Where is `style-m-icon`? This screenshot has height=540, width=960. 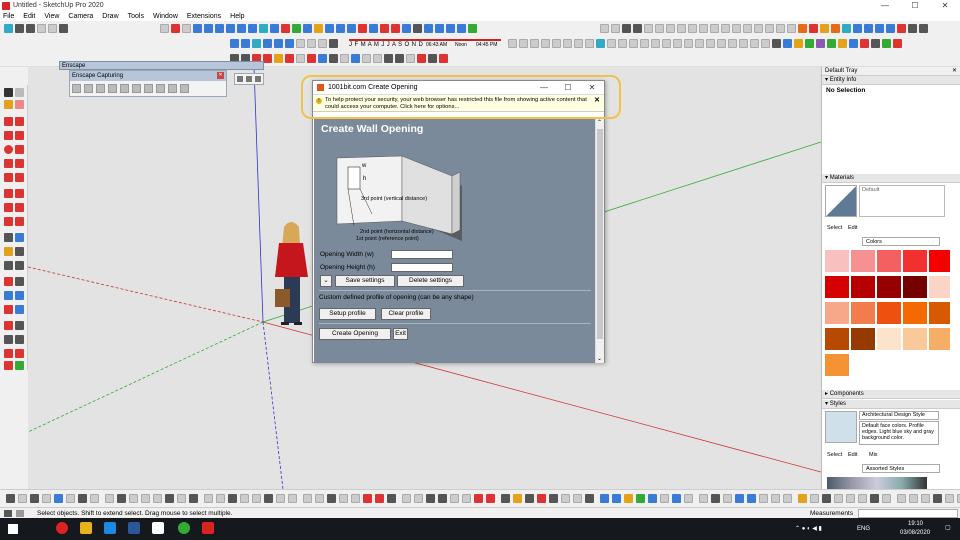 style-m-icon is located at coordinates (644, 43).